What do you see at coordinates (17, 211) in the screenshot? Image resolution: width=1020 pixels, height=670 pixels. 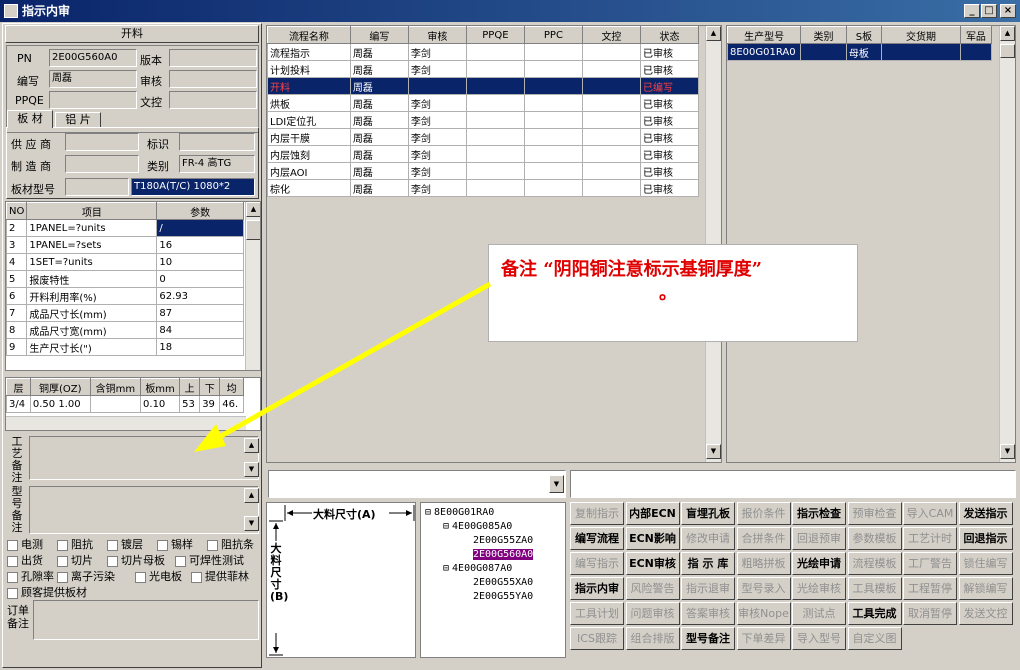 I see `col-no: NO` at bounding box center [17, 211].